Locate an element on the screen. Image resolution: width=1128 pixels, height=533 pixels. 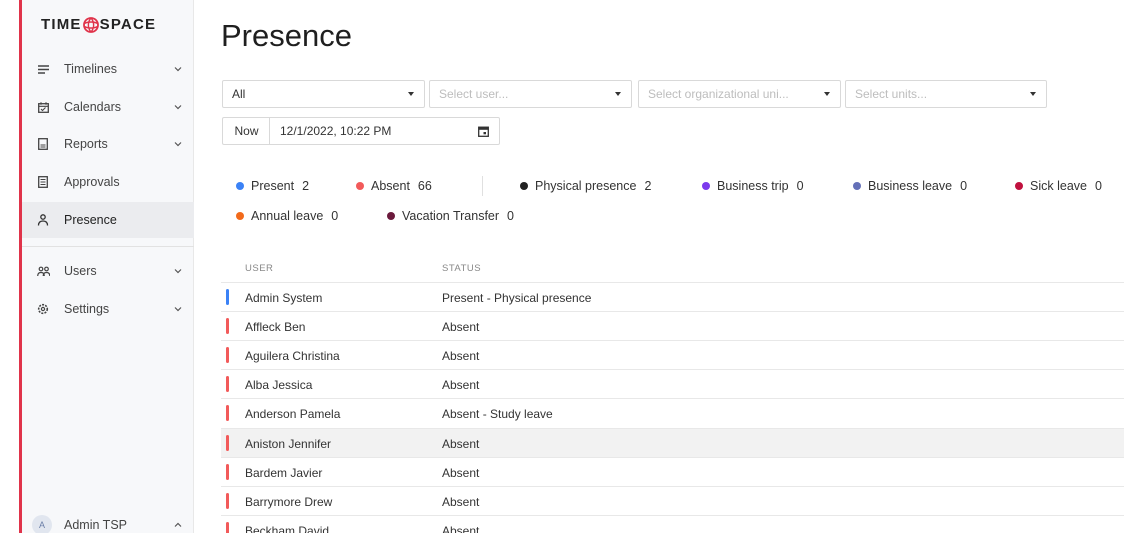
legend-absent: Absent 66 is located at coordinates (394, 186).